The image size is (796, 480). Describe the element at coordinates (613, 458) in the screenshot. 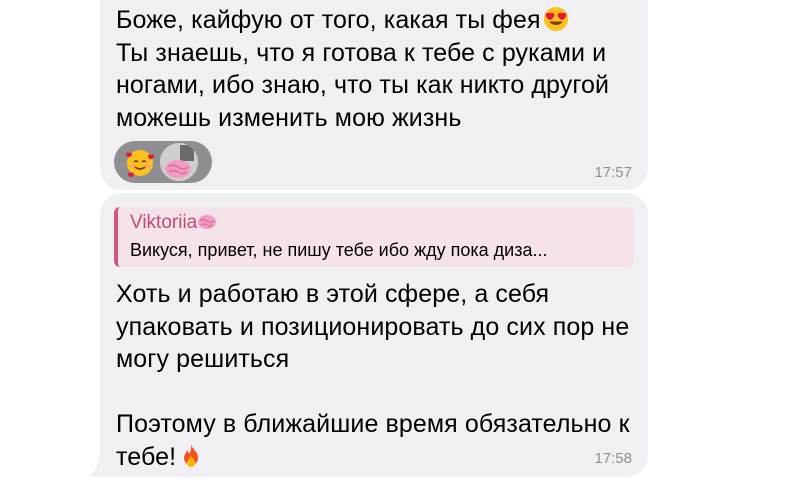

I see `message-timestamp: 17:58` at that location.